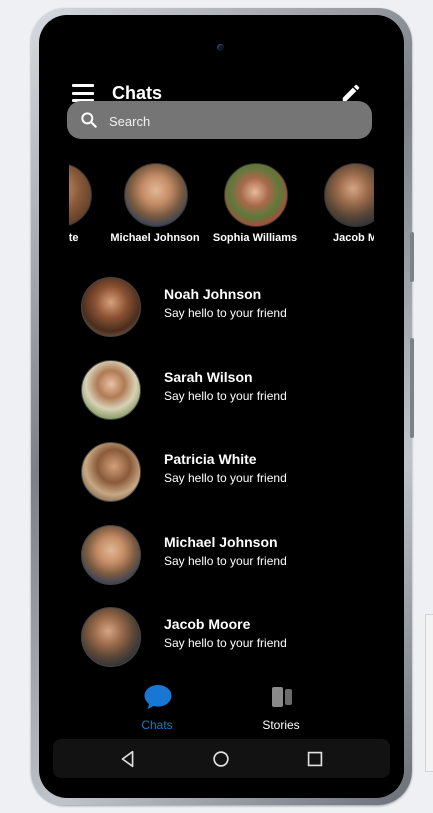  I want to click on home-icon, so click(221, 759).